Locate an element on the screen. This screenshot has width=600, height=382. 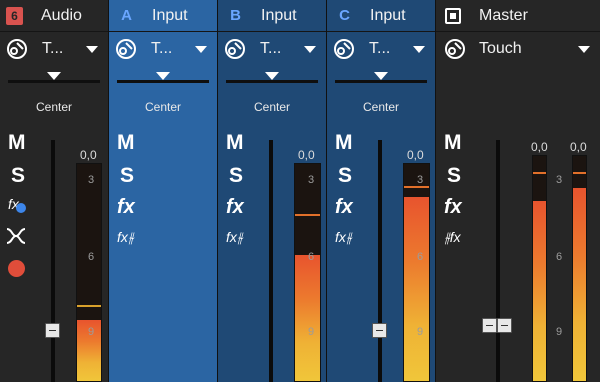
strip-header: C Input is located at coordinates (381, 16).